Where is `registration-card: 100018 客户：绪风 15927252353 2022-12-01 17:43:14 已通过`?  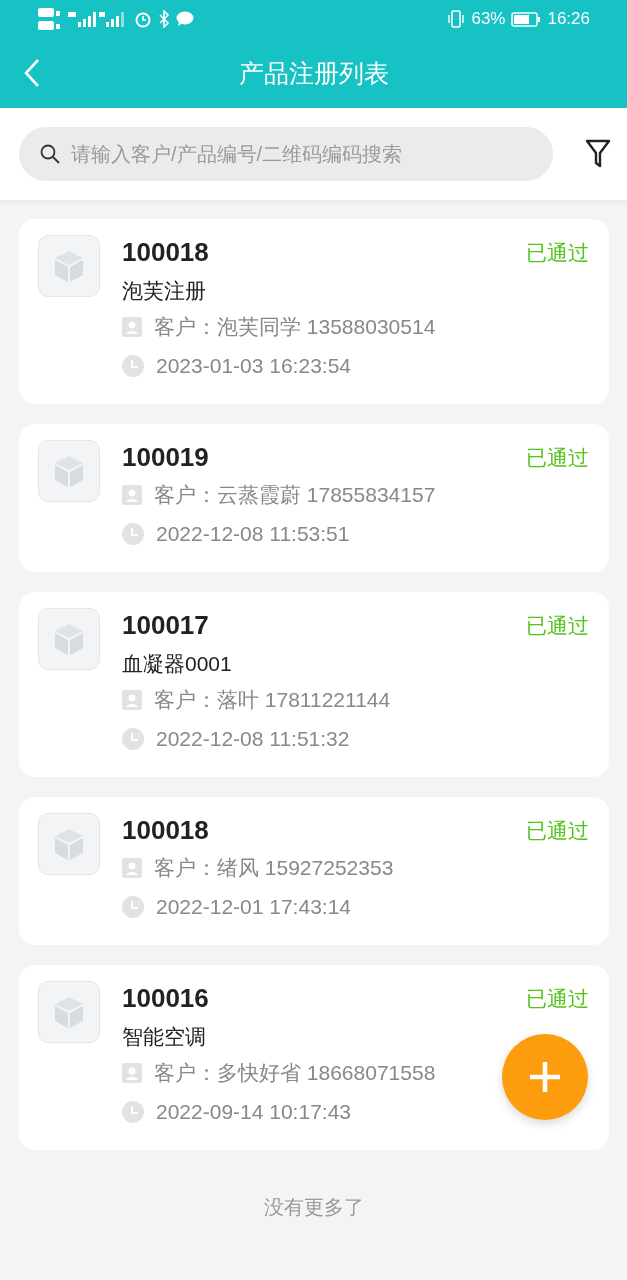
registration-card: 100018 客户：绪风 15927252353 2022-12-01 17:43:14 已通过 is located at coordinates (314, 871).